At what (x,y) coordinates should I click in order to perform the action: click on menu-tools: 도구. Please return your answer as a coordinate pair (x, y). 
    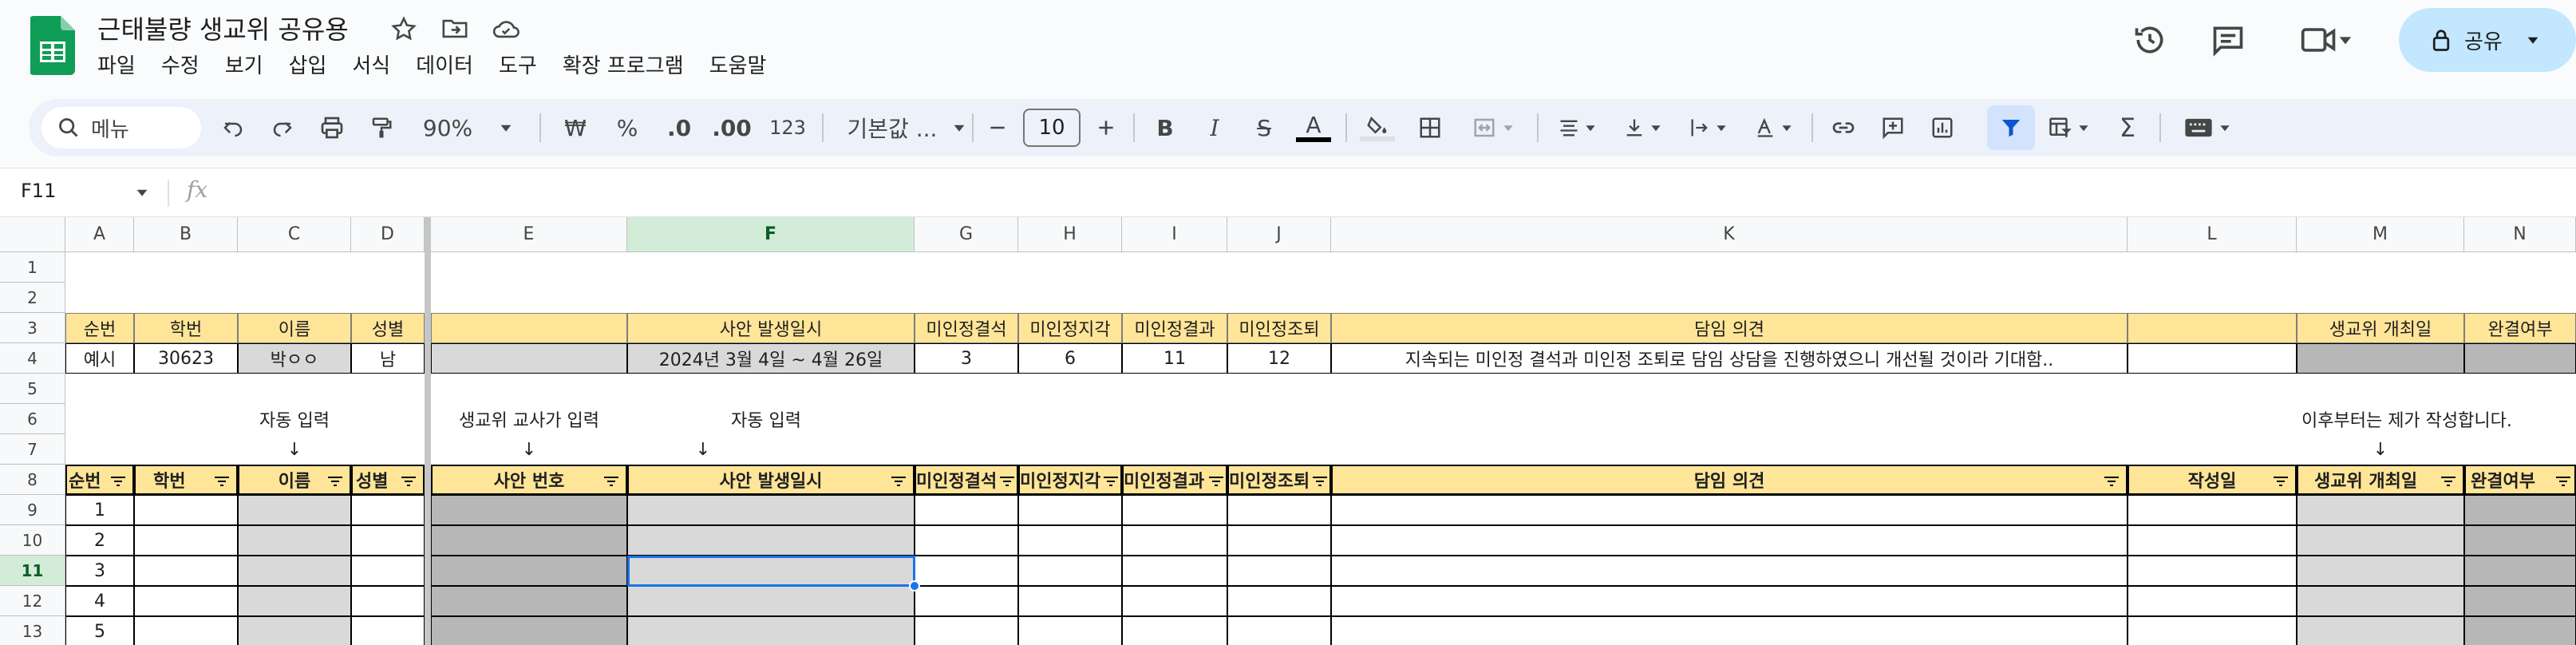
    Looking at the image, I should click on (518, 64).